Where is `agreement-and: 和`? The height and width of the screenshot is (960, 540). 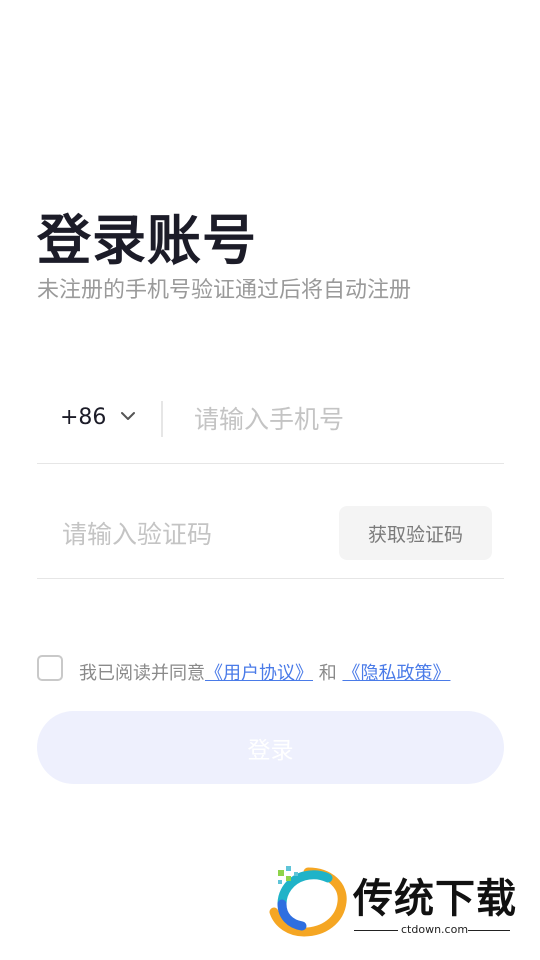
agreement-and: 和 is located at coordinates (327, 673).